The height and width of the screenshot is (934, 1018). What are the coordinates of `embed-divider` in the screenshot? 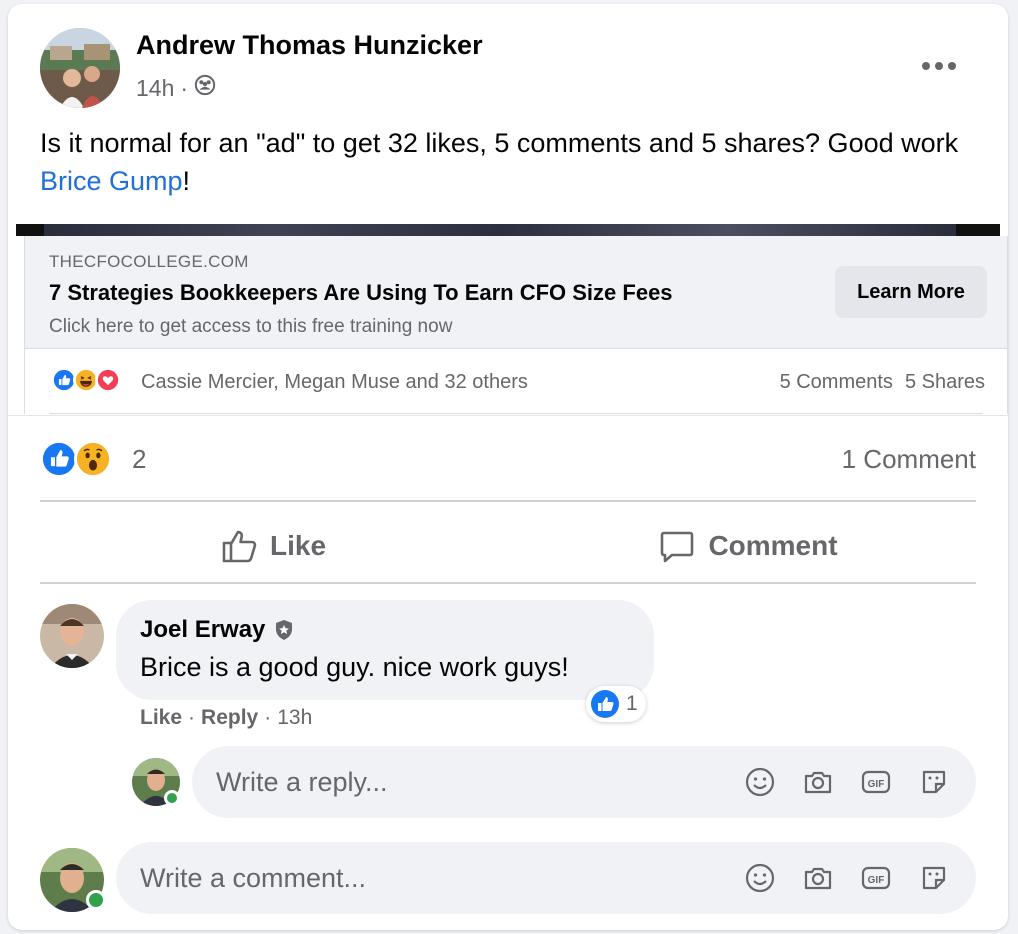 It's located at (508, 415).